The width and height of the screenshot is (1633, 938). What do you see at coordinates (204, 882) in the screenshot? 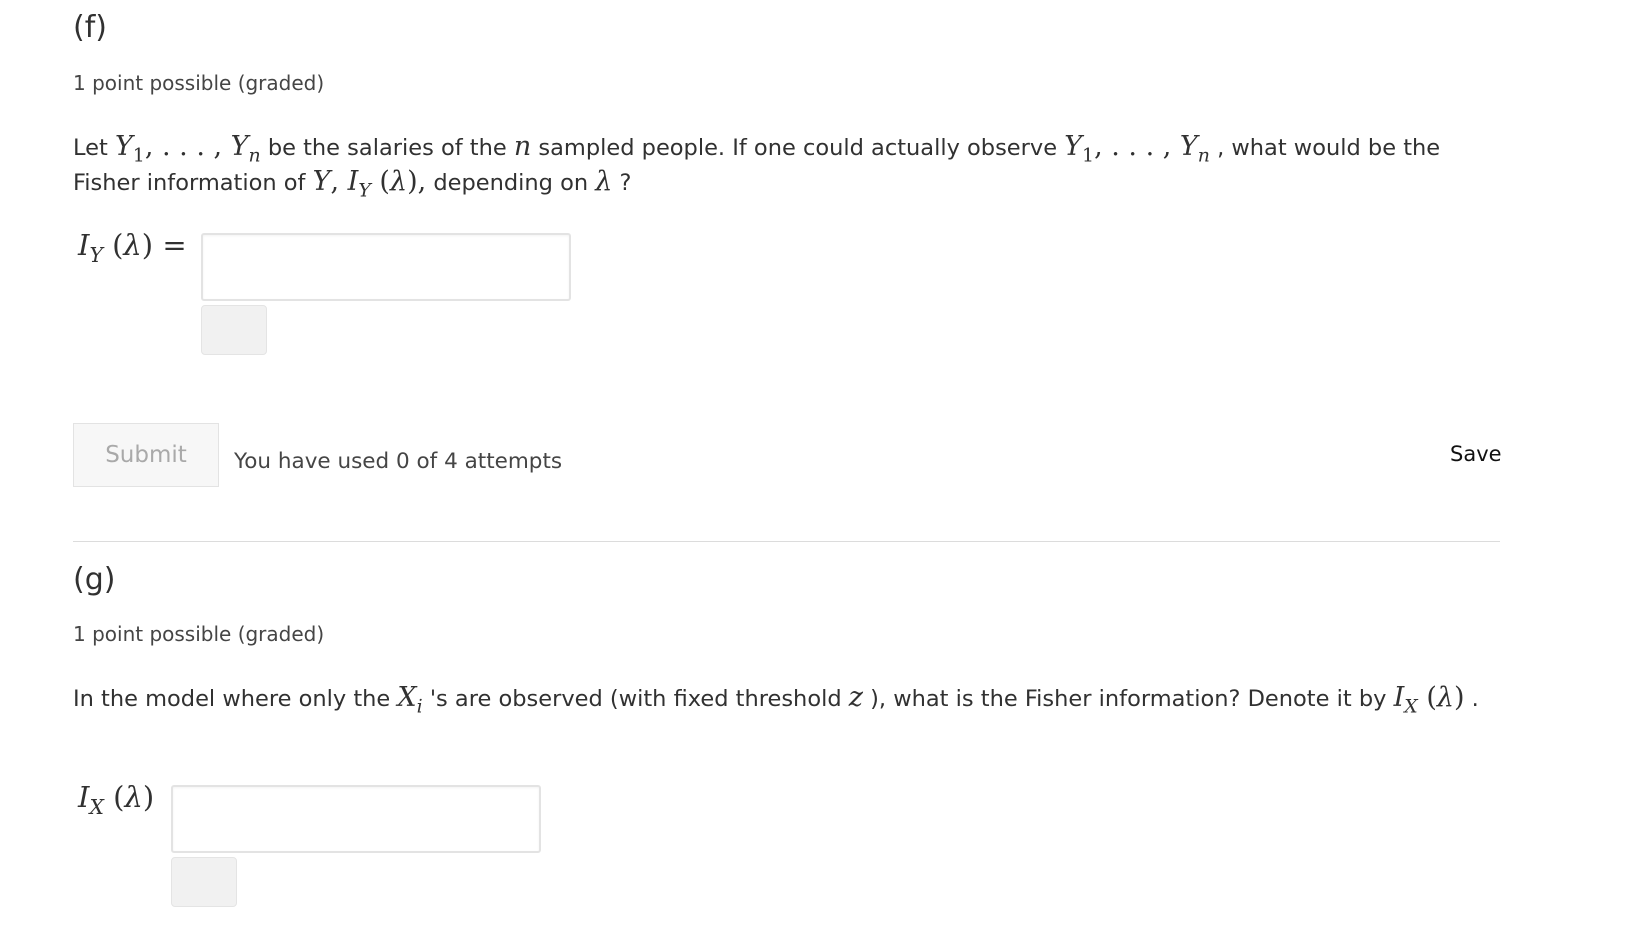
I see `answer-g-preview` at bounding box center [204, 882].